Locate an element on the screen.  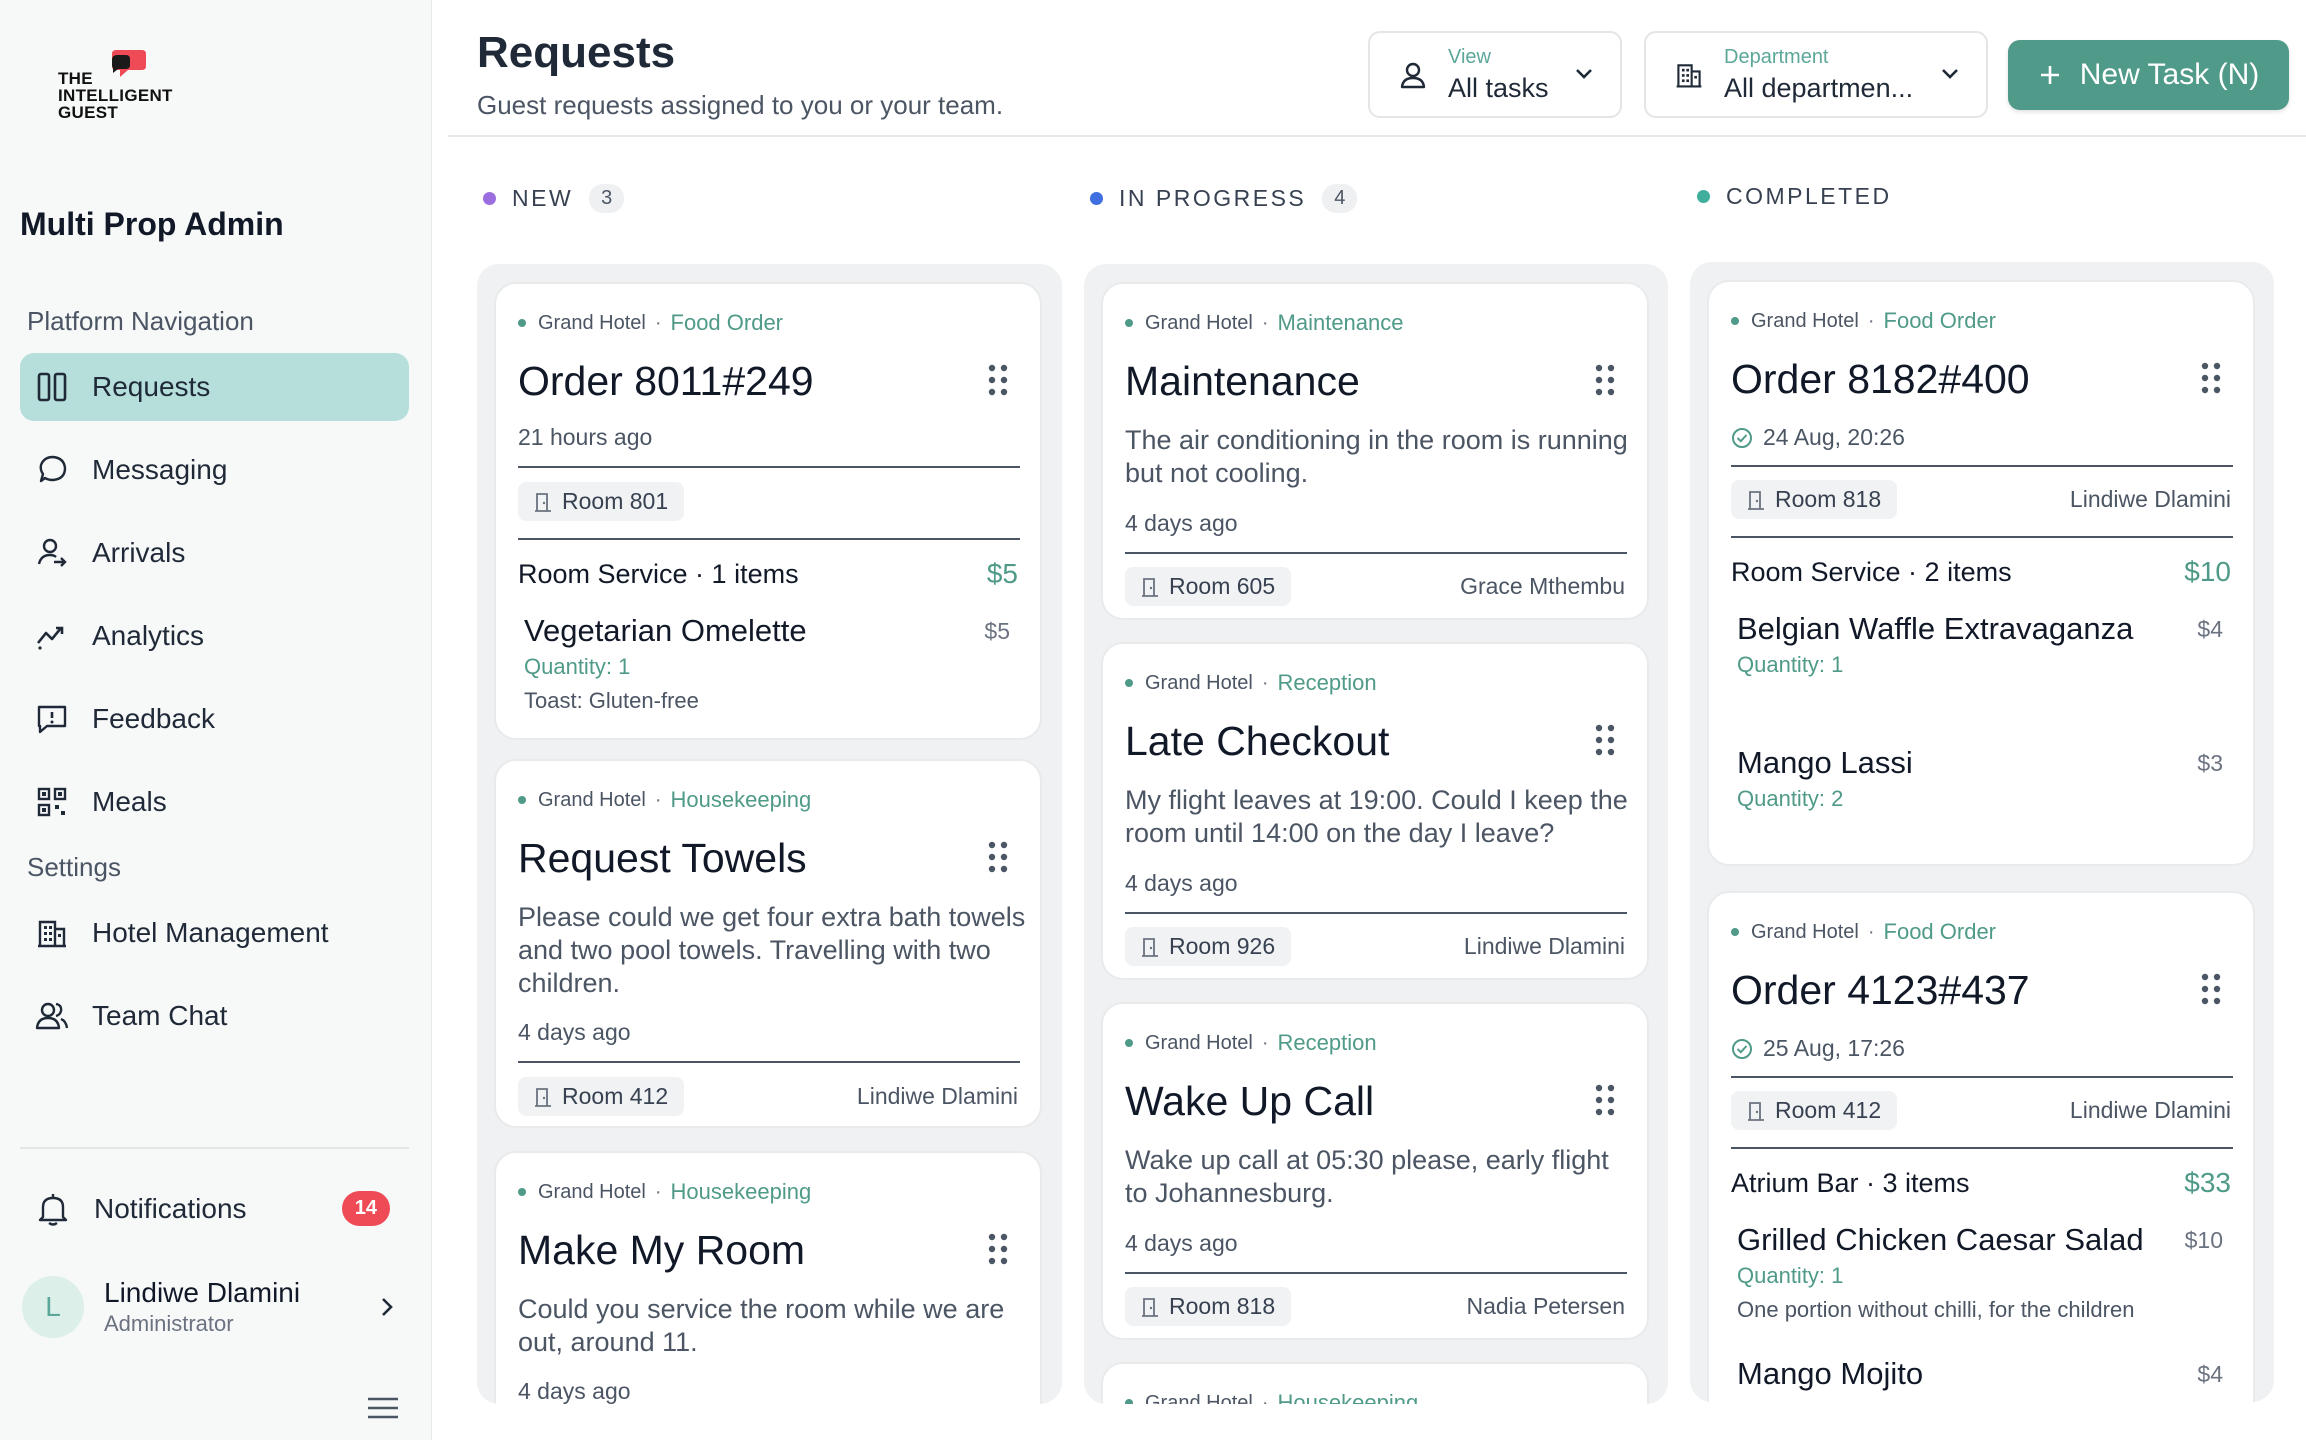
task-card: Grand Hotel · Housekeeping is located at coordinates (1375, 1383).